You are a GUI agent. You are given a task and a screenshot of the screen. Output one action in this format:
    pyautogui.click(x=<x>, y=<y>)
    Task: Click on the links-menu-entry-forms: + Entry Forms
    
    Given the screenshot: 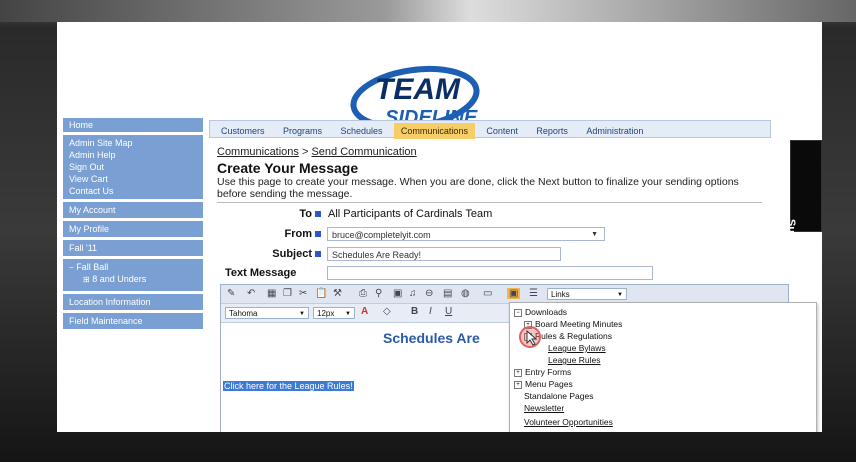 What is the action you would take?
    pyautogui.click(x=542, y=372)
    